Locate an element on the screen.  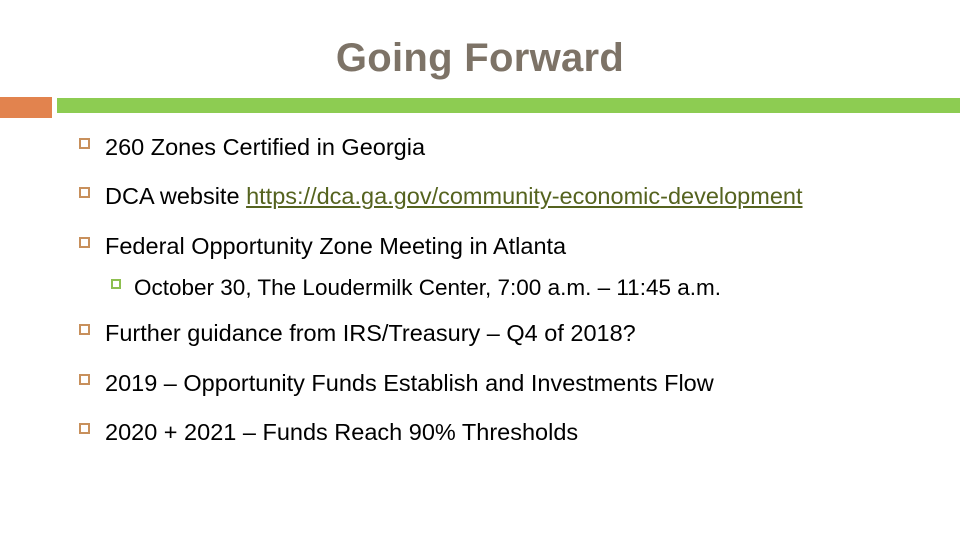
title-accent-block is located at coordinates (26, 107).